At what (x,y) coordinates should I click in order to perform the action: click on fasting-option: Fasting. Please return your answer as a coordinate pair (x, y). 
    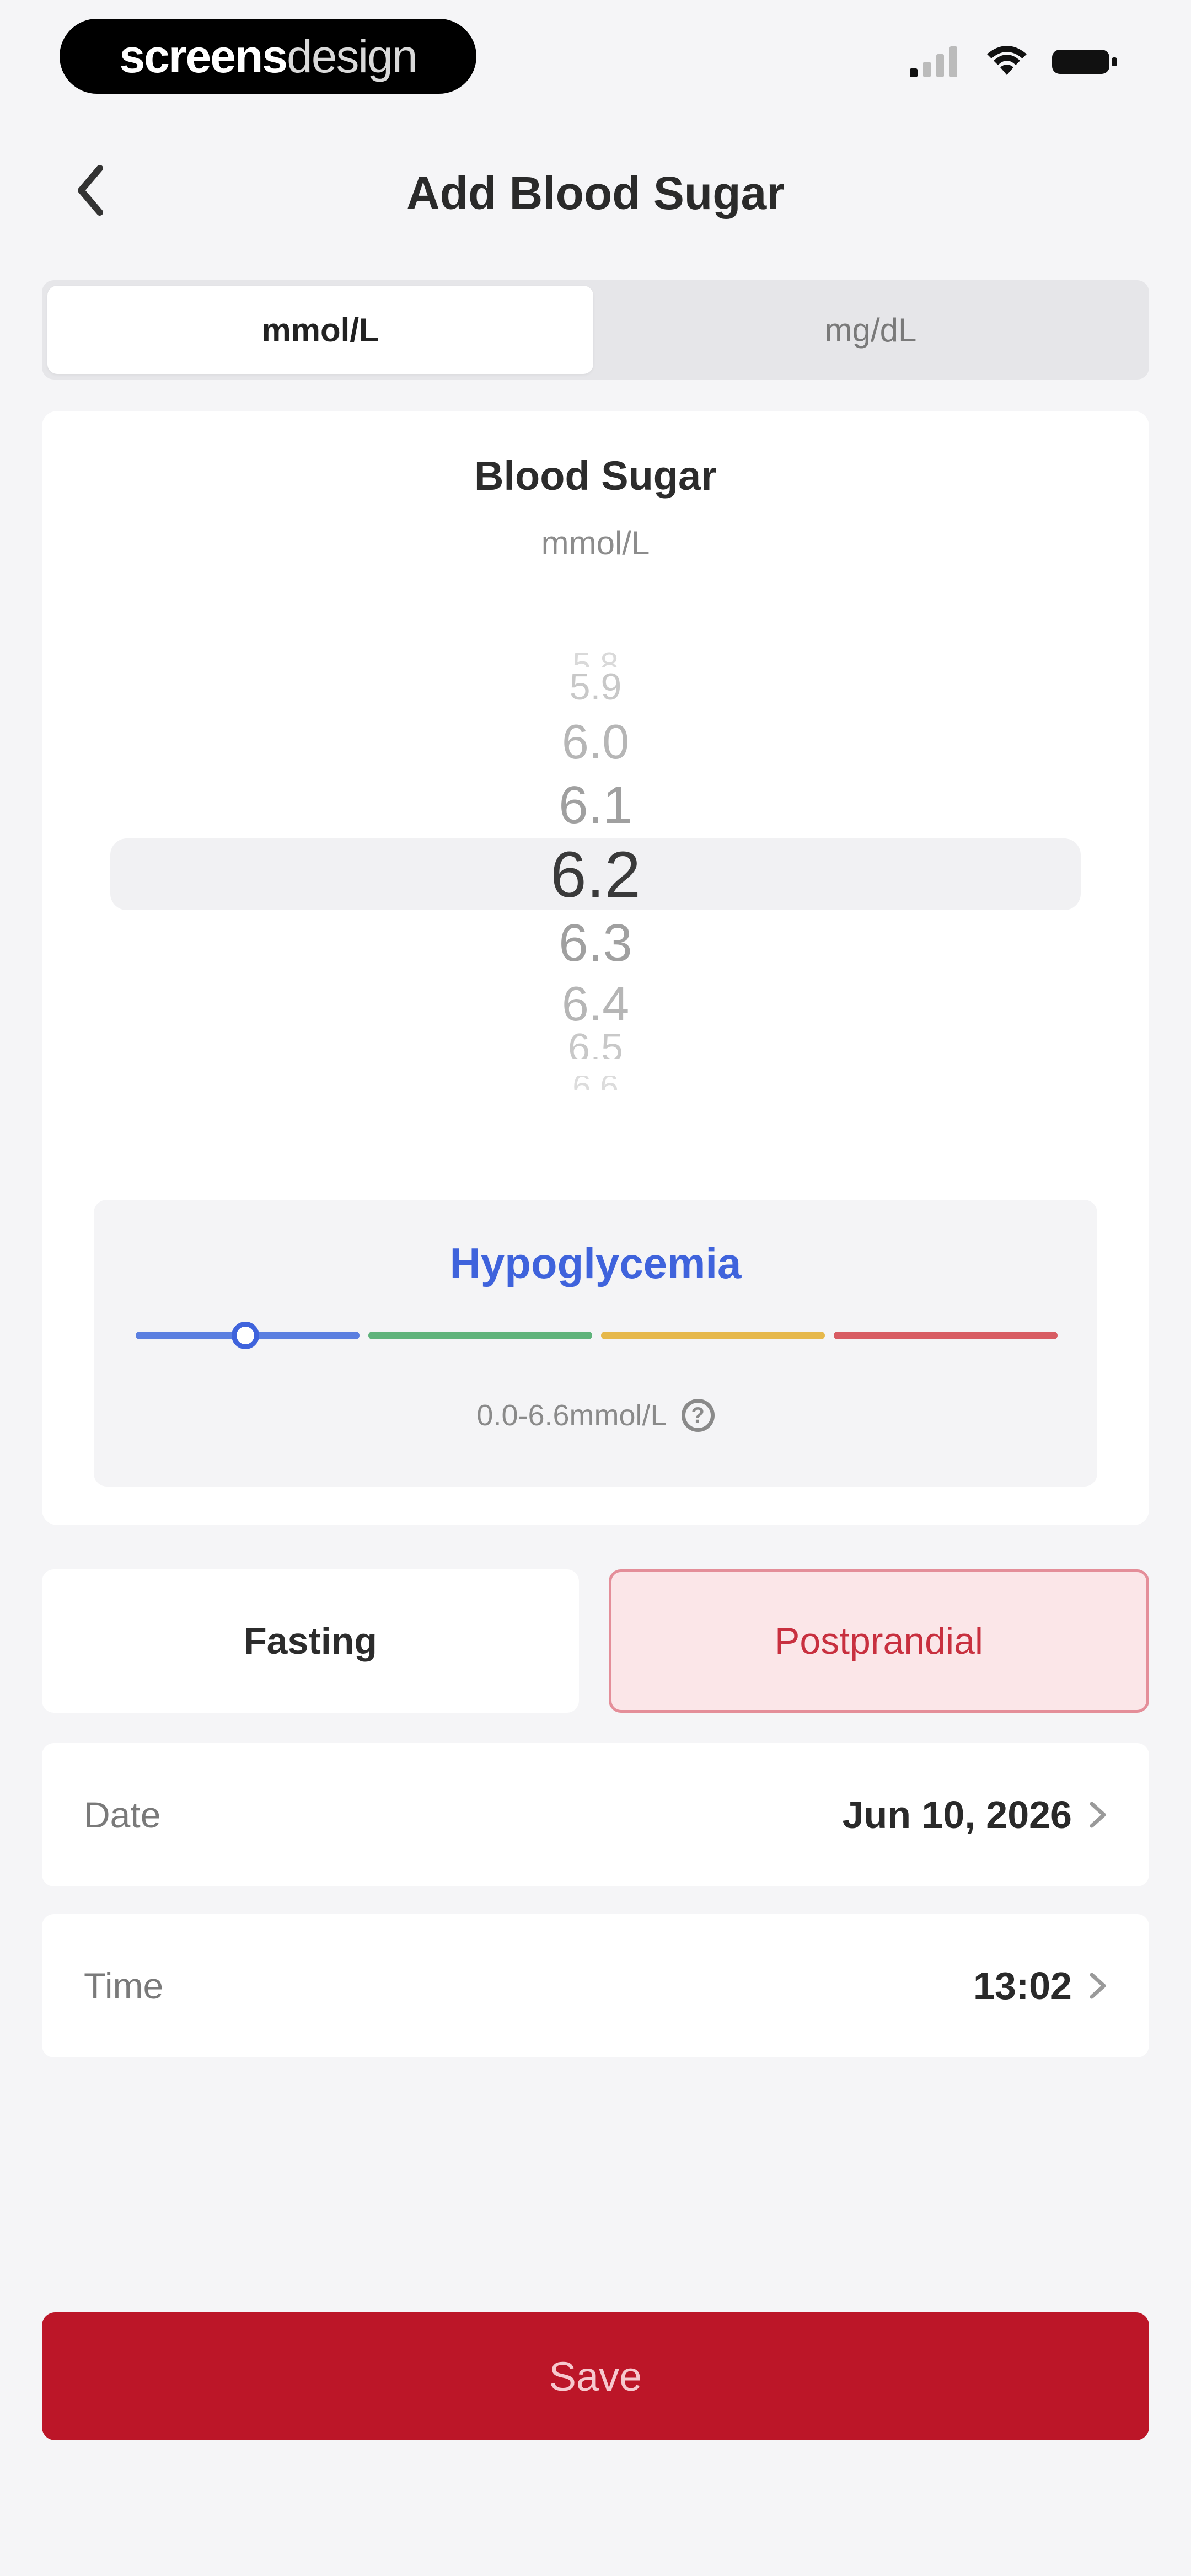
    Looking at the image, I should click on (310, 1641).